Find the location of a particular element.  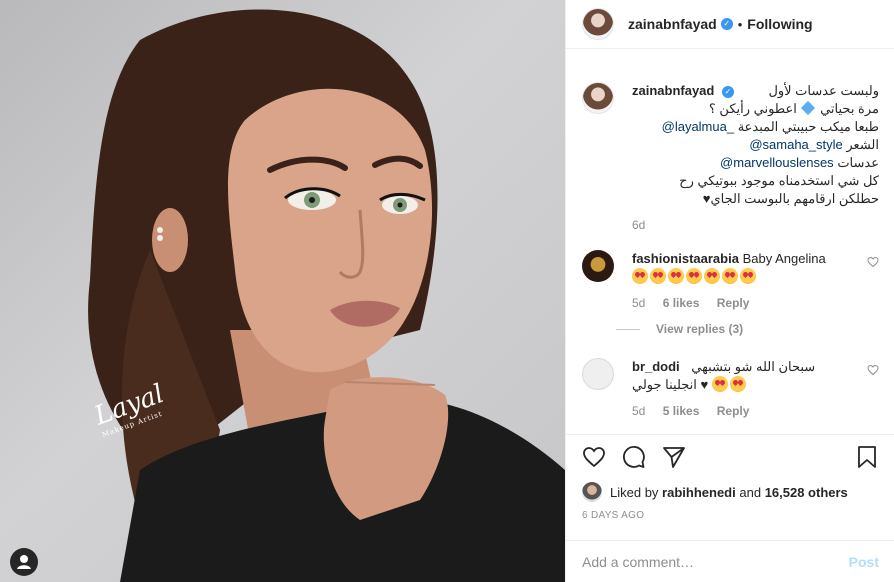

mention-marvellouslenses: @marvellouslenses is located at coordinates (777, 162).